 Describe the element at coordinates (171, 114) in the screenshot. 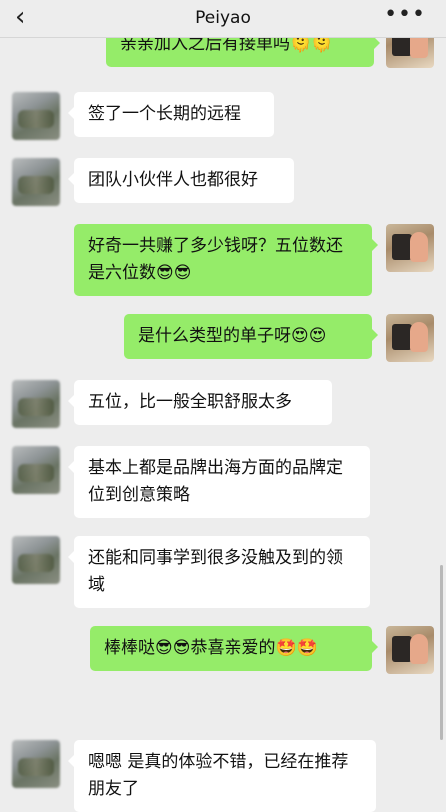

I see `message-bubble-received: 签了一个长期的远程` at that location.